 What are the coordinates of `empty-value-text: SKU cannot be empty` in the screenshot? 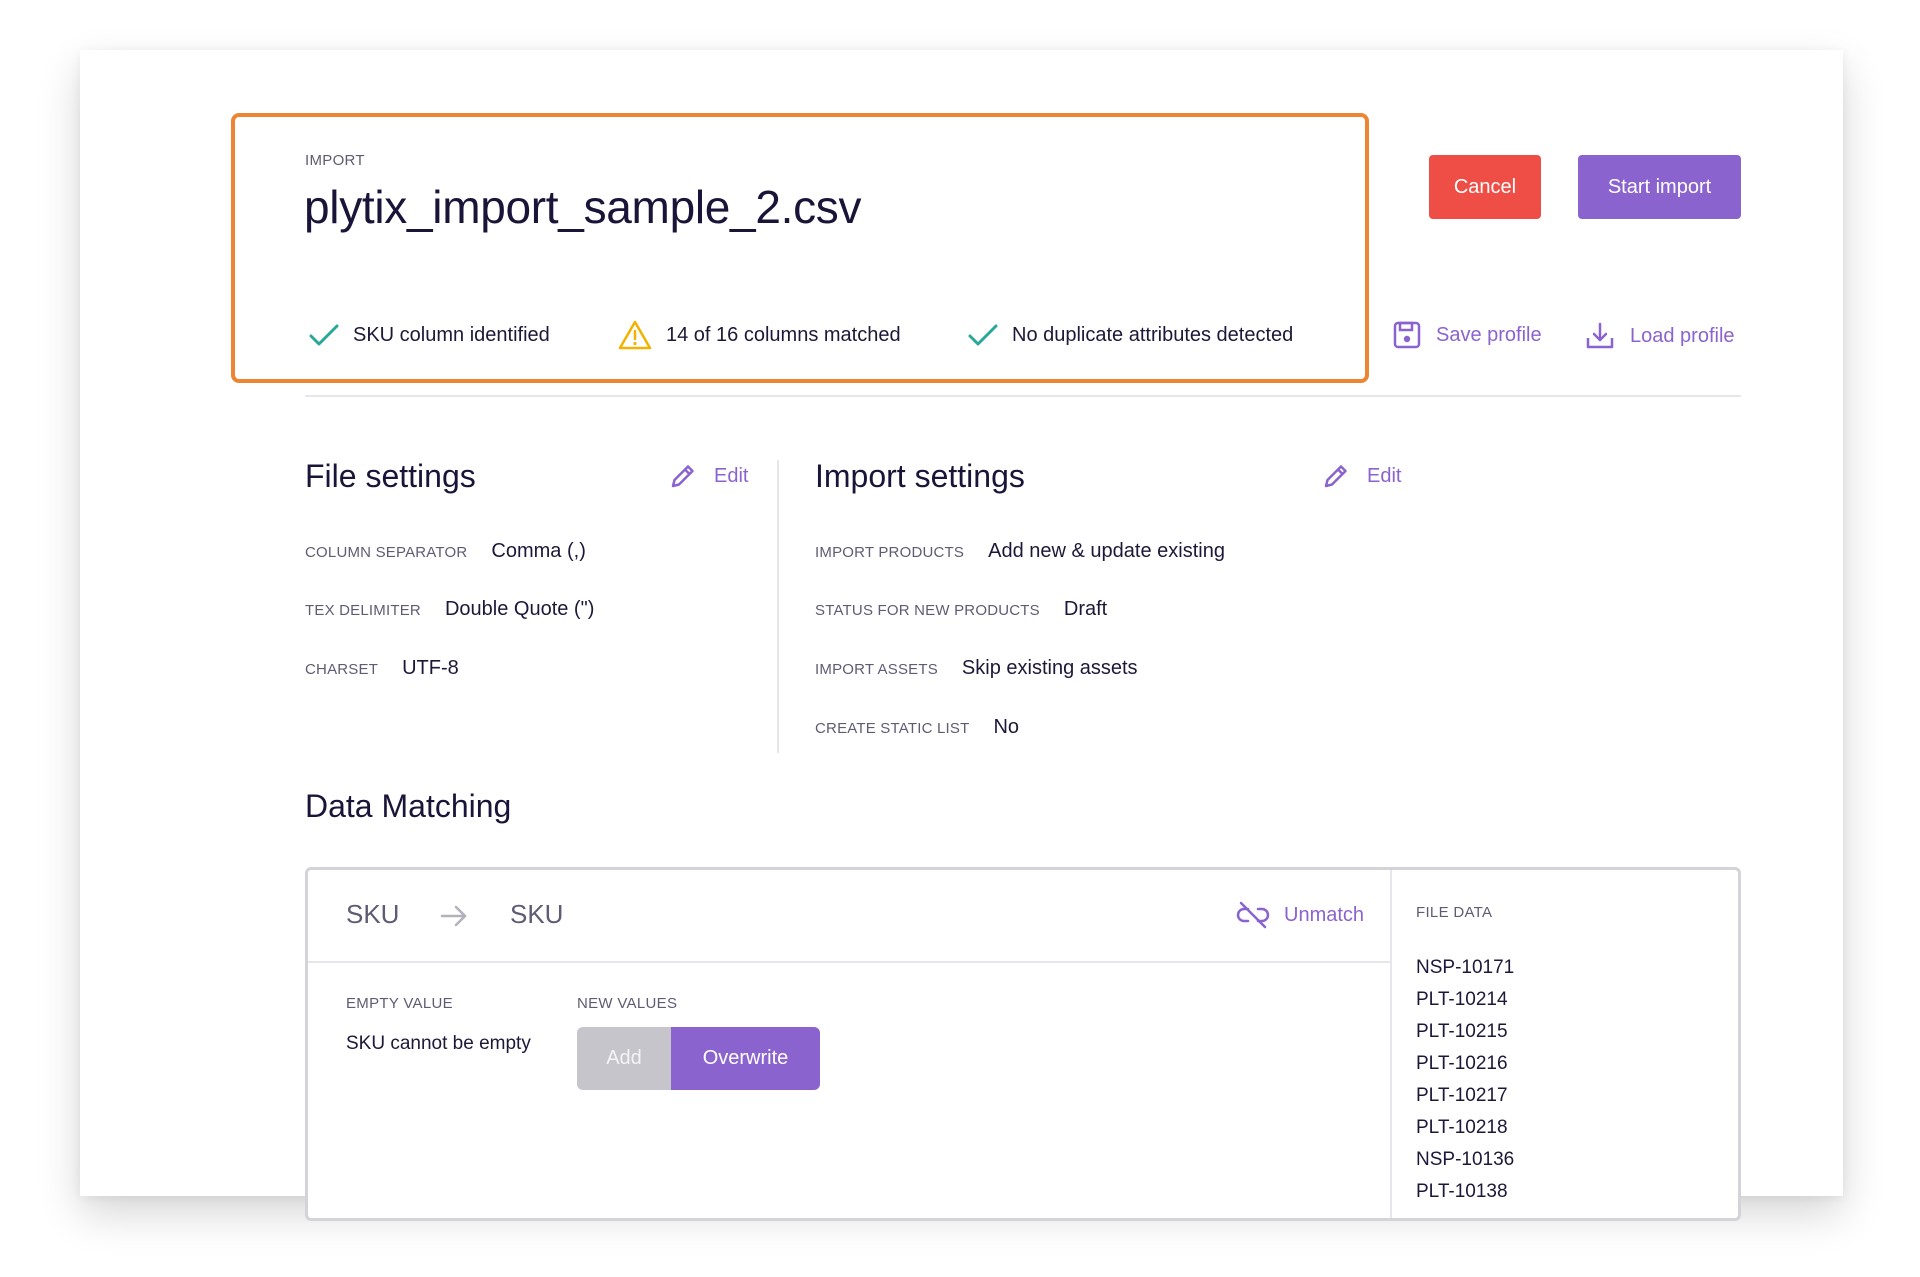 It's located at (438, 1043).